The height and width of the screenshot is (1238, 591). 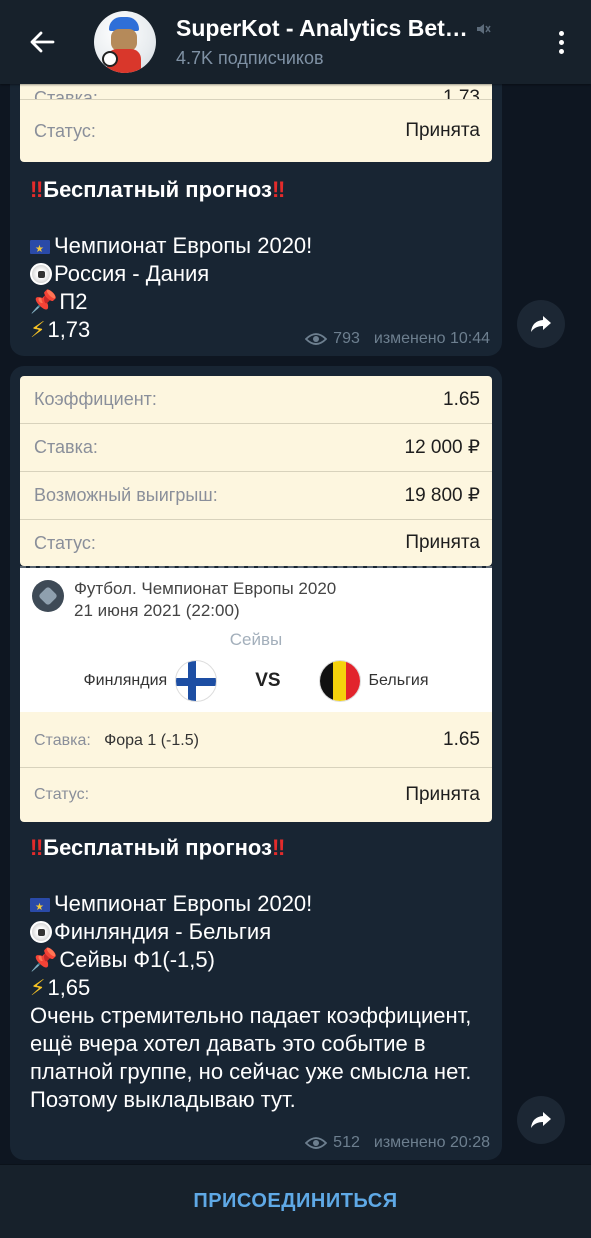 I want to click on view-count: 512, so click(x=346, y=1142).